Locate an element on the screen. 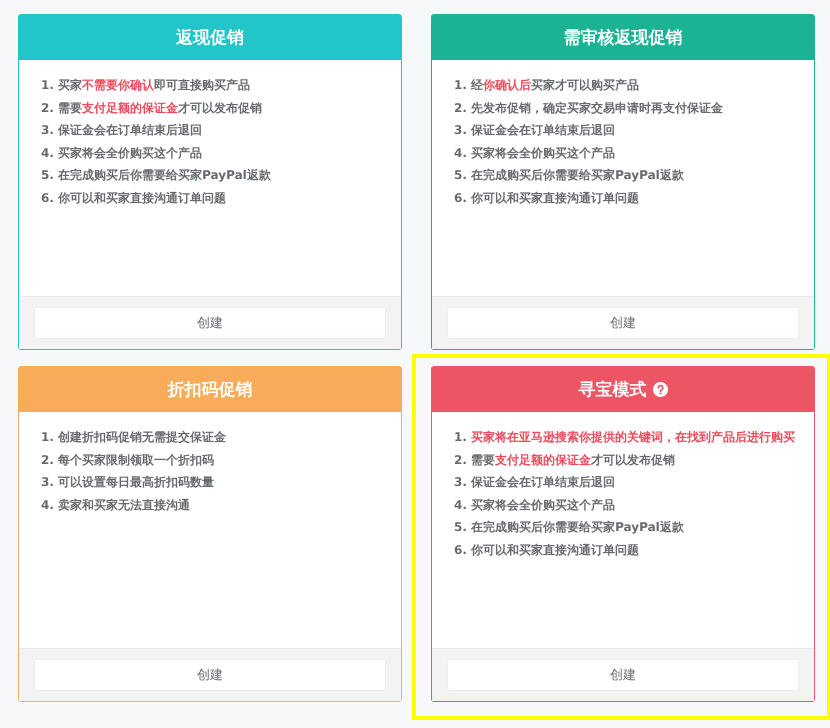 The height and width of the screenshot is (728, 830). rule-text: 1. 经你确认后买家才可以购买产品 is located at coordinates (547, 85).